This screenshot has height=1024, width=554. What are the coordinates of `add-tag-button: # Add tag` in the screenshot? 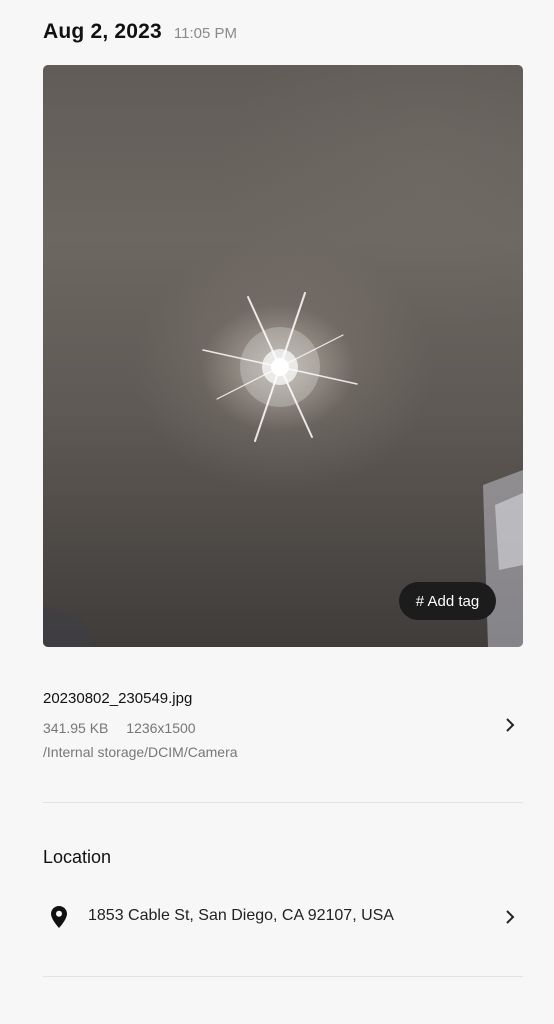 It's located at (447, 601).